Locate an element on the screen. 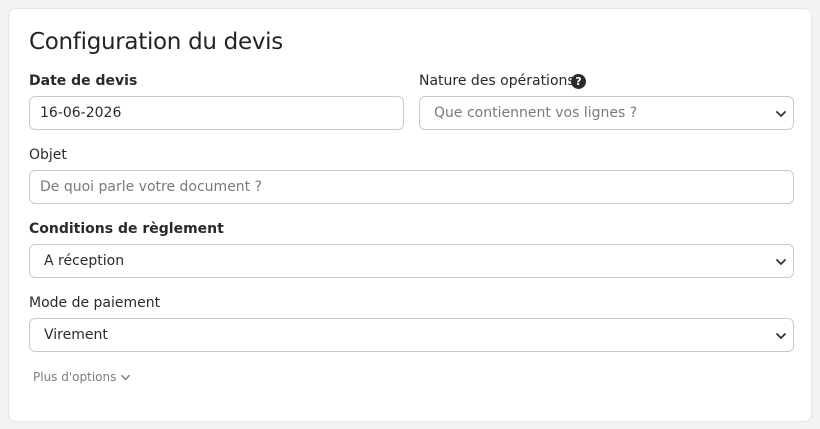  nature-label: Nature des opérations is located at coordinates (497, 81).